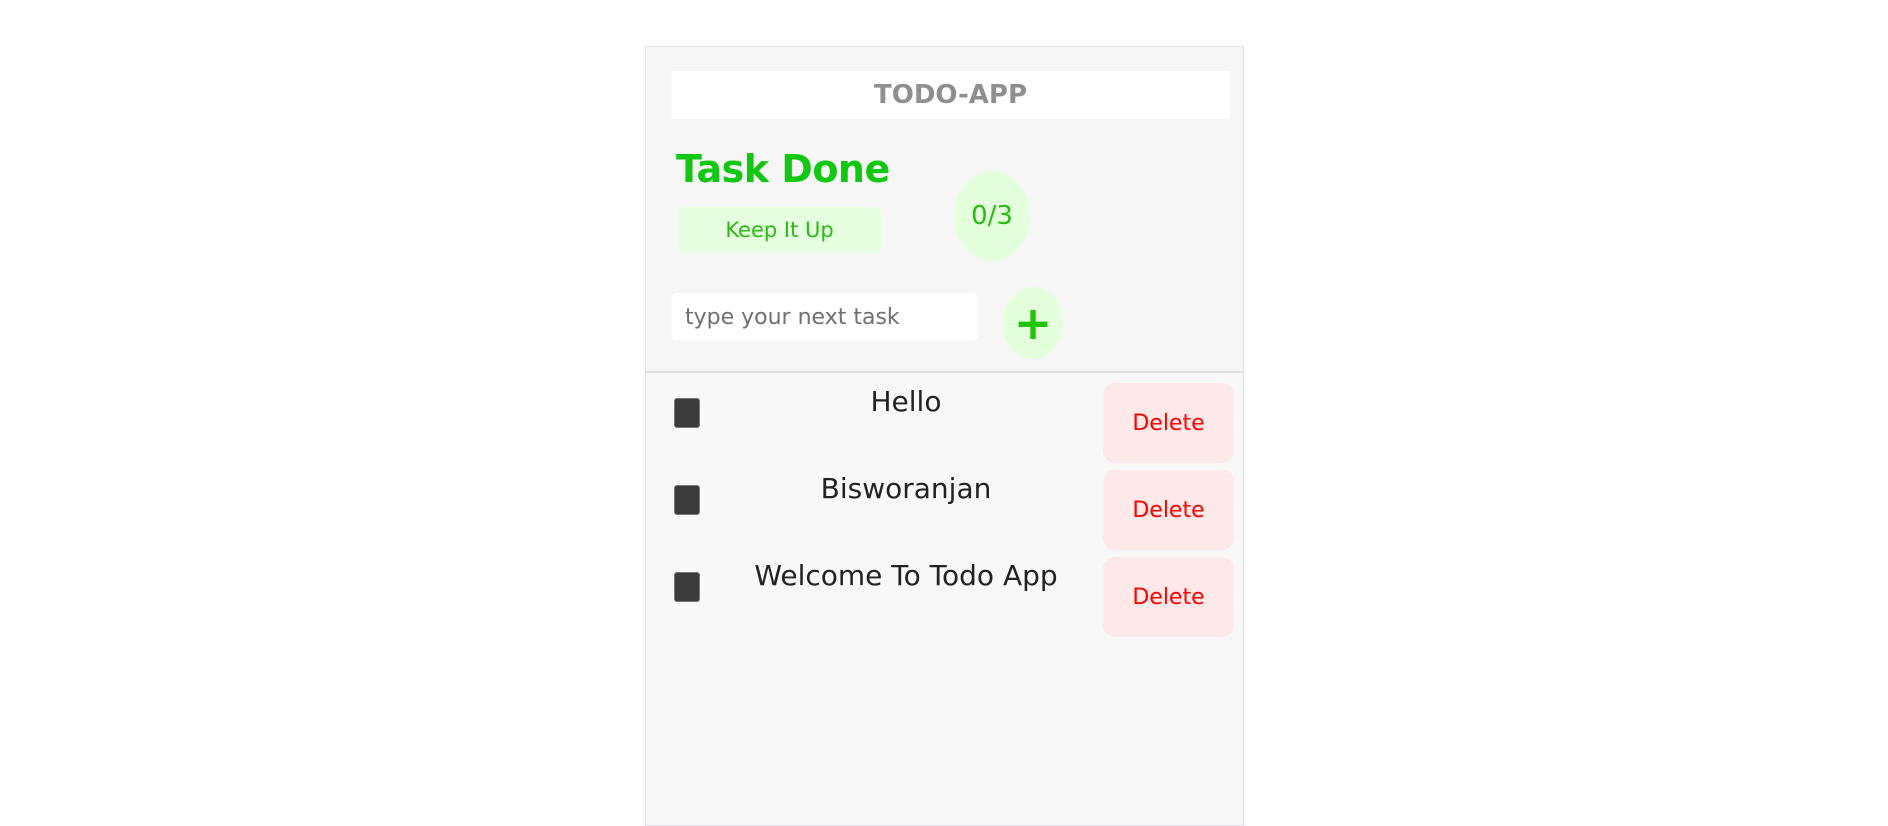  I want to click on task-row: Bisworanjan Delete, so click(944, 505).